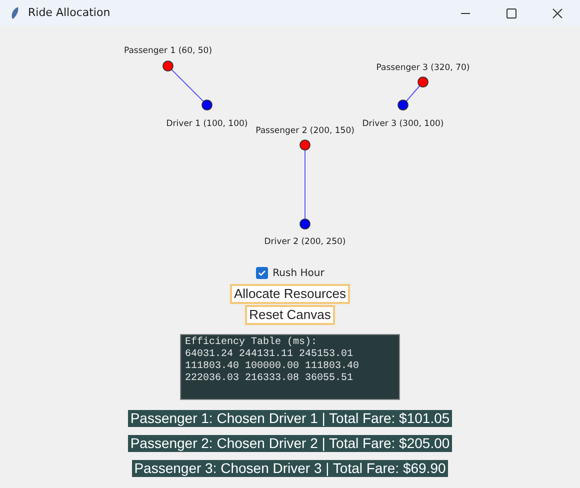 This screenshot has height=488, width=580. I want to click on driver-label: Driver 2 (200, 250), so click(305, 242).